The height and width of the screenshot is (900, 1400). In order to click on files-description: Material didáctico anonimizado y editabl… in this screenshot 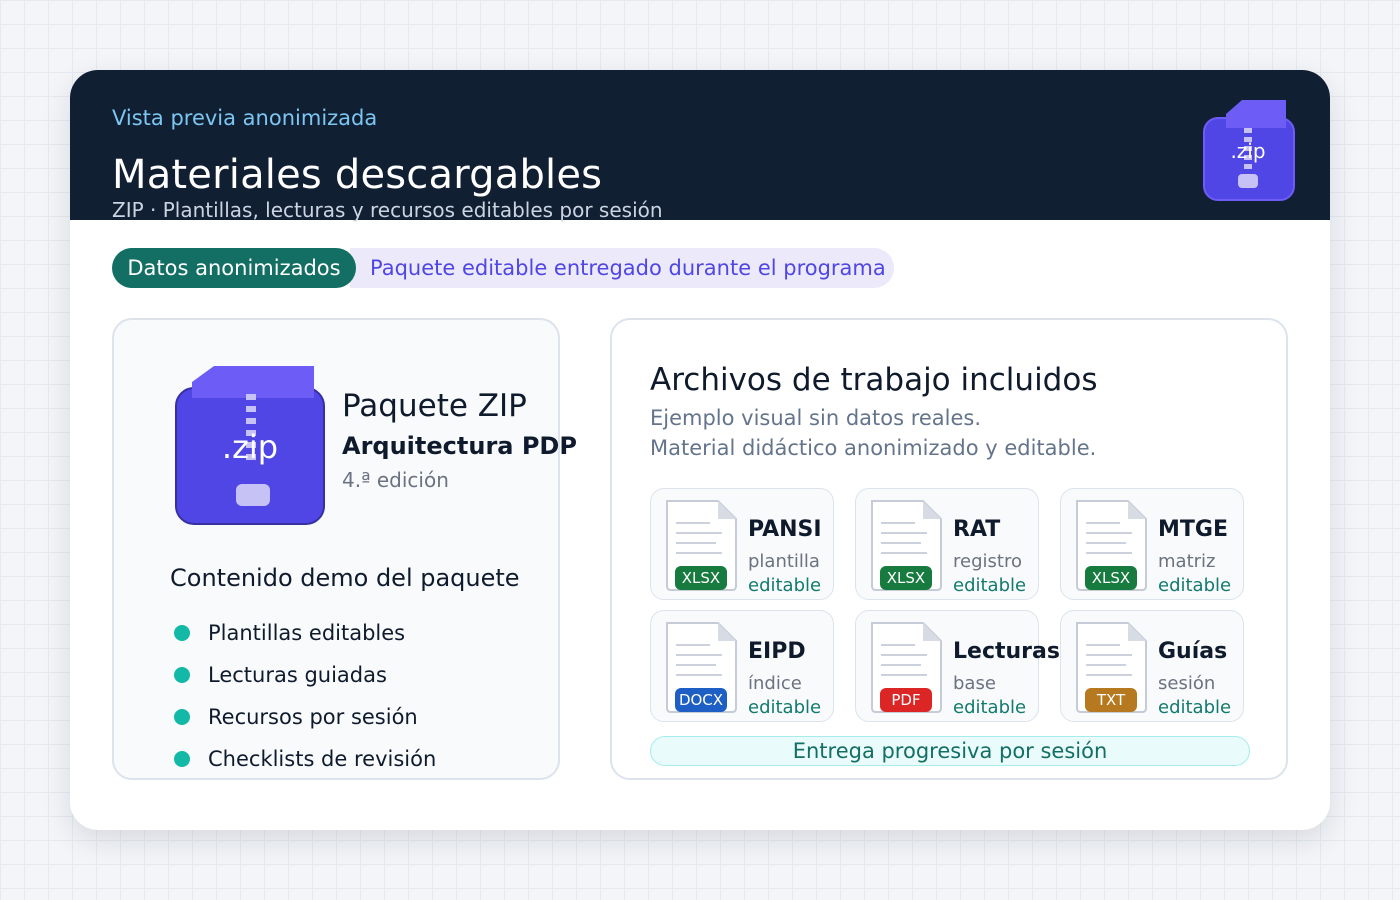, I will do `click(873, 448)`.